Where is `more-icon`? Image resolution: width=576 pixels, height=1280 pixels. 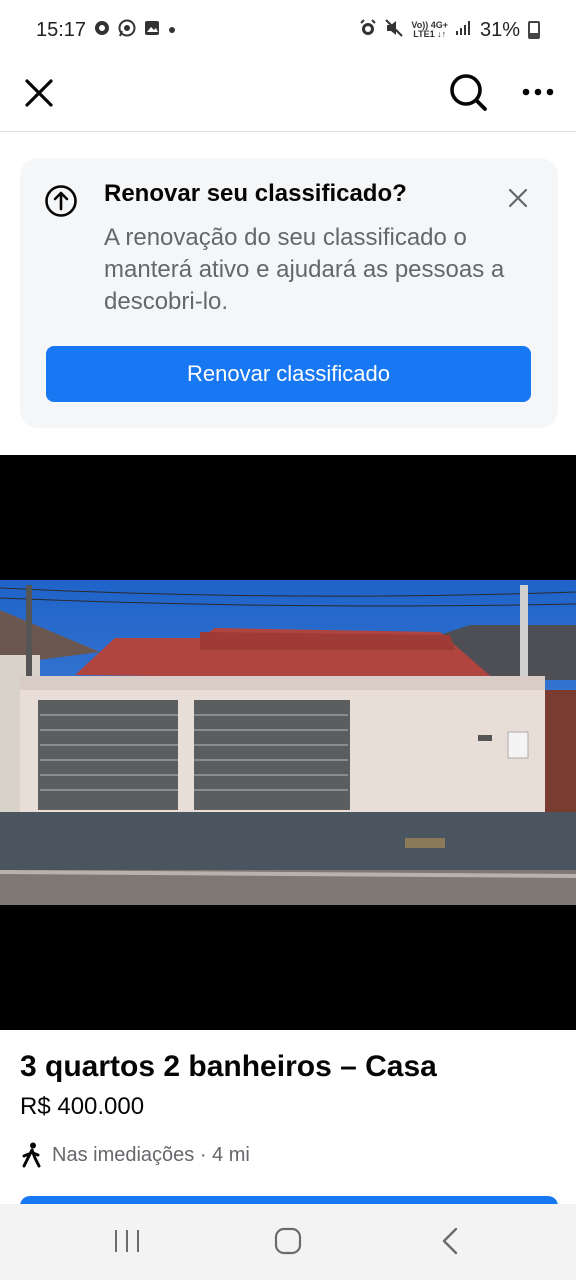
more-icon is located at coordinates (538, 92).